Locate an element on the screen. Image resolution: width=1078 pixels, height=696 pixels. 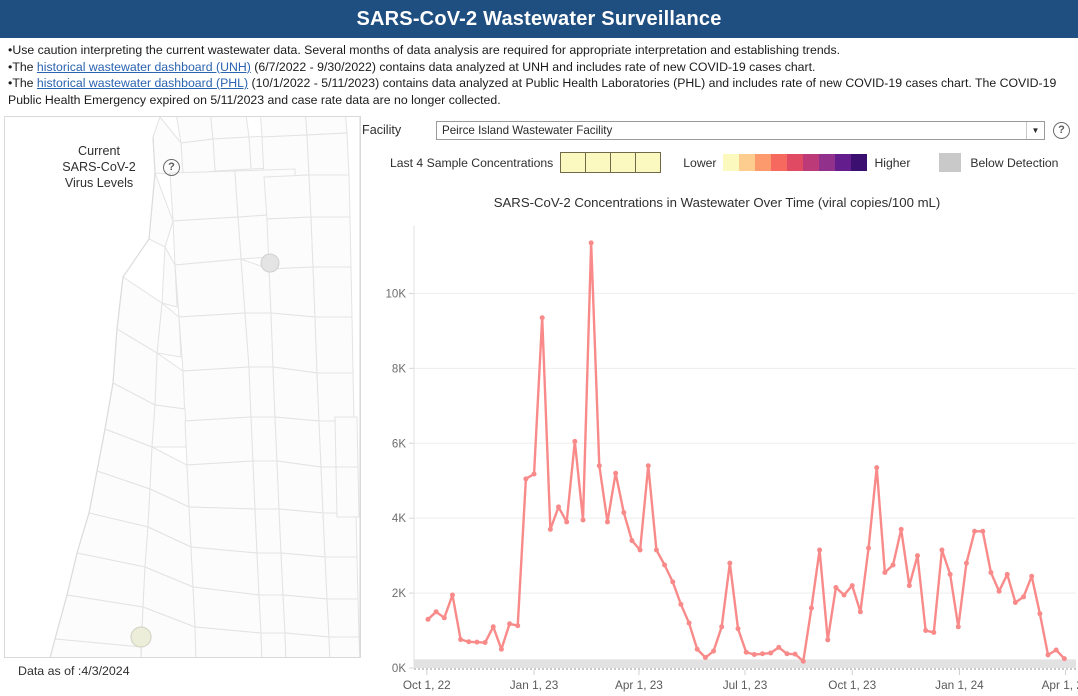
chevron-down-icon: ▼ is located at coordinates (1035, 130).